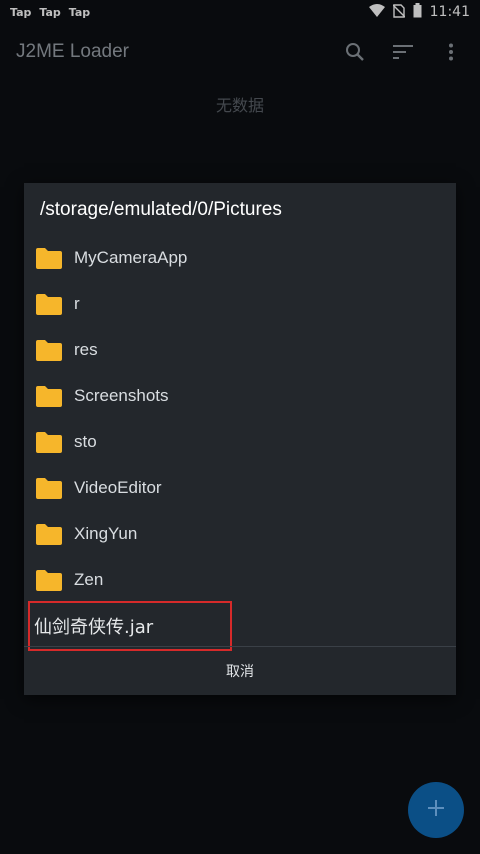 The width and height of the screenshot is (480, 854). What do you see at coordinates (240, 258) in the screenshot?
I see `folder-item: MyCameraApp` at bounding box center [240, 258].